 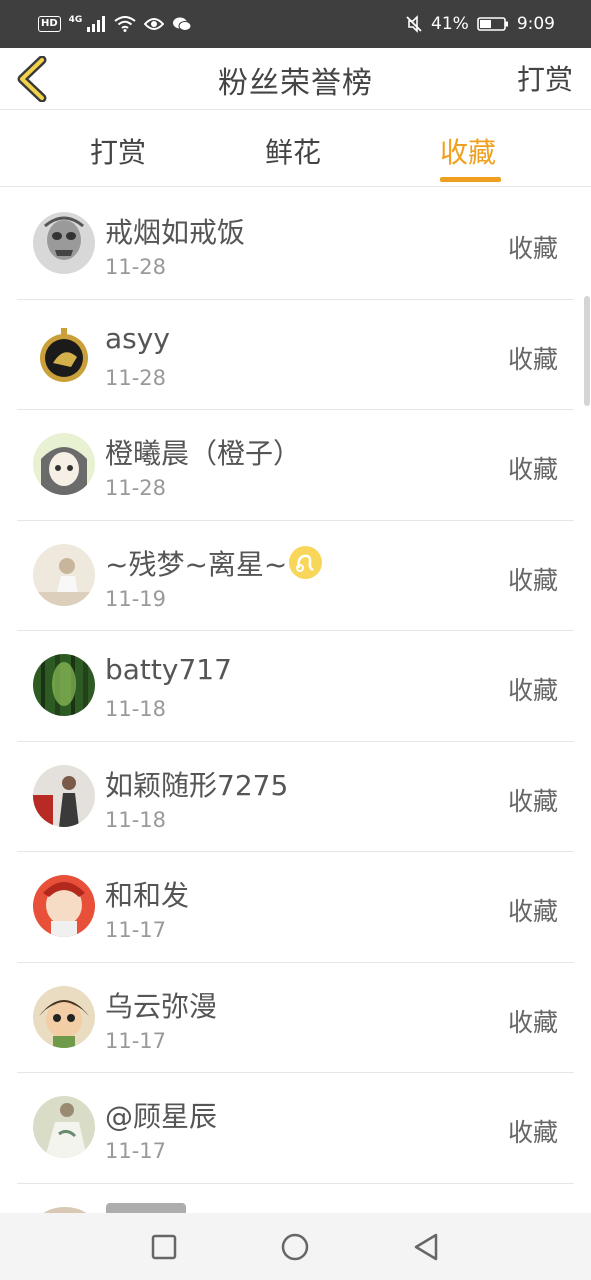 I want to click on list-item: batty717 11-18 收藏, so click(x=295, y=686).